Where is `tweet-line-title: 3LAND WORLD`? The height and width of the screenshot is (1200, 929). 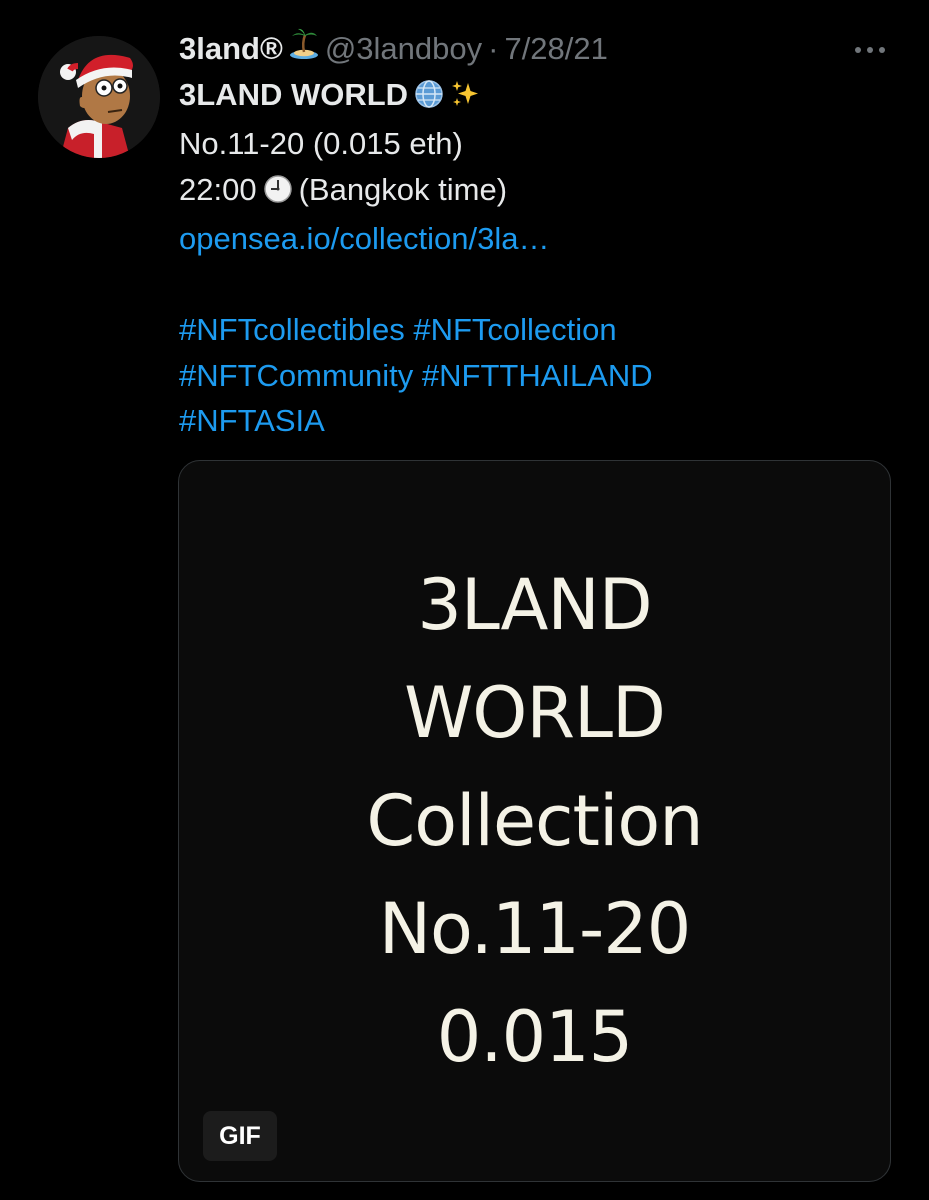
tweet-line-title: 3LAND WORLD is located at coordinates (544, 97).